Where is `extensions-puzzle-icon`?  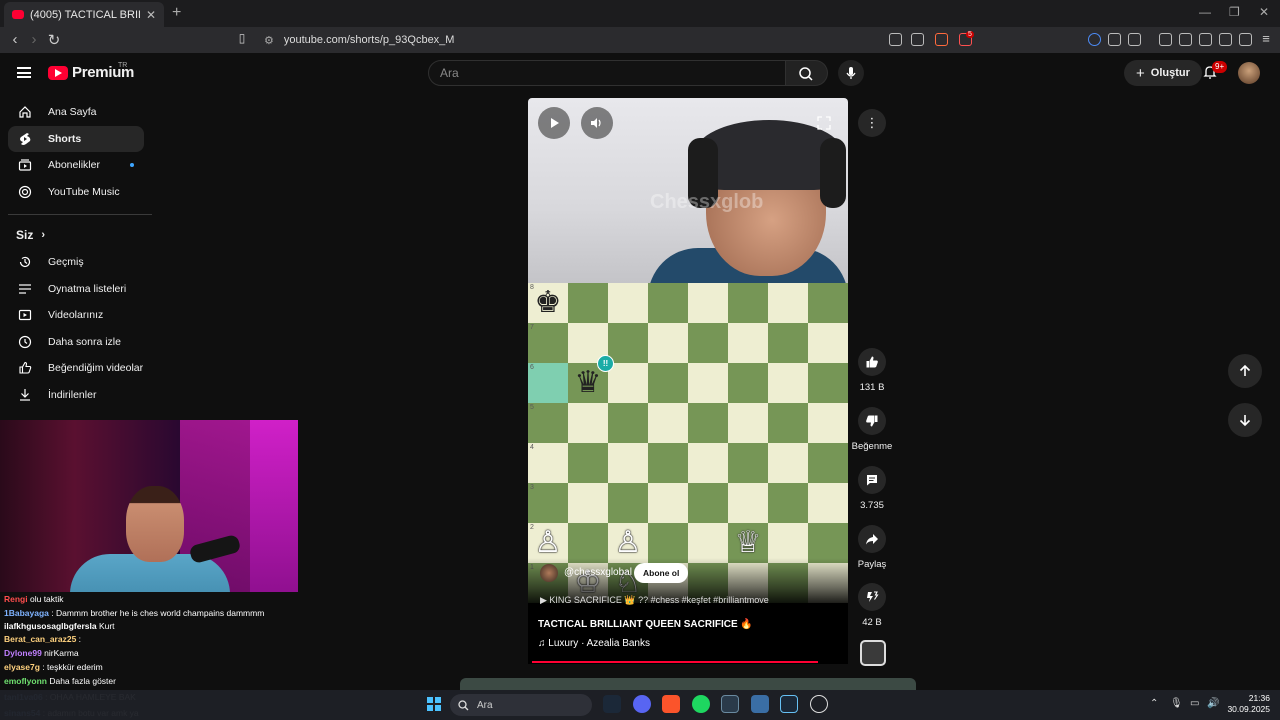 extensions-puzzle-icon is located at coordinates (1114, 39).